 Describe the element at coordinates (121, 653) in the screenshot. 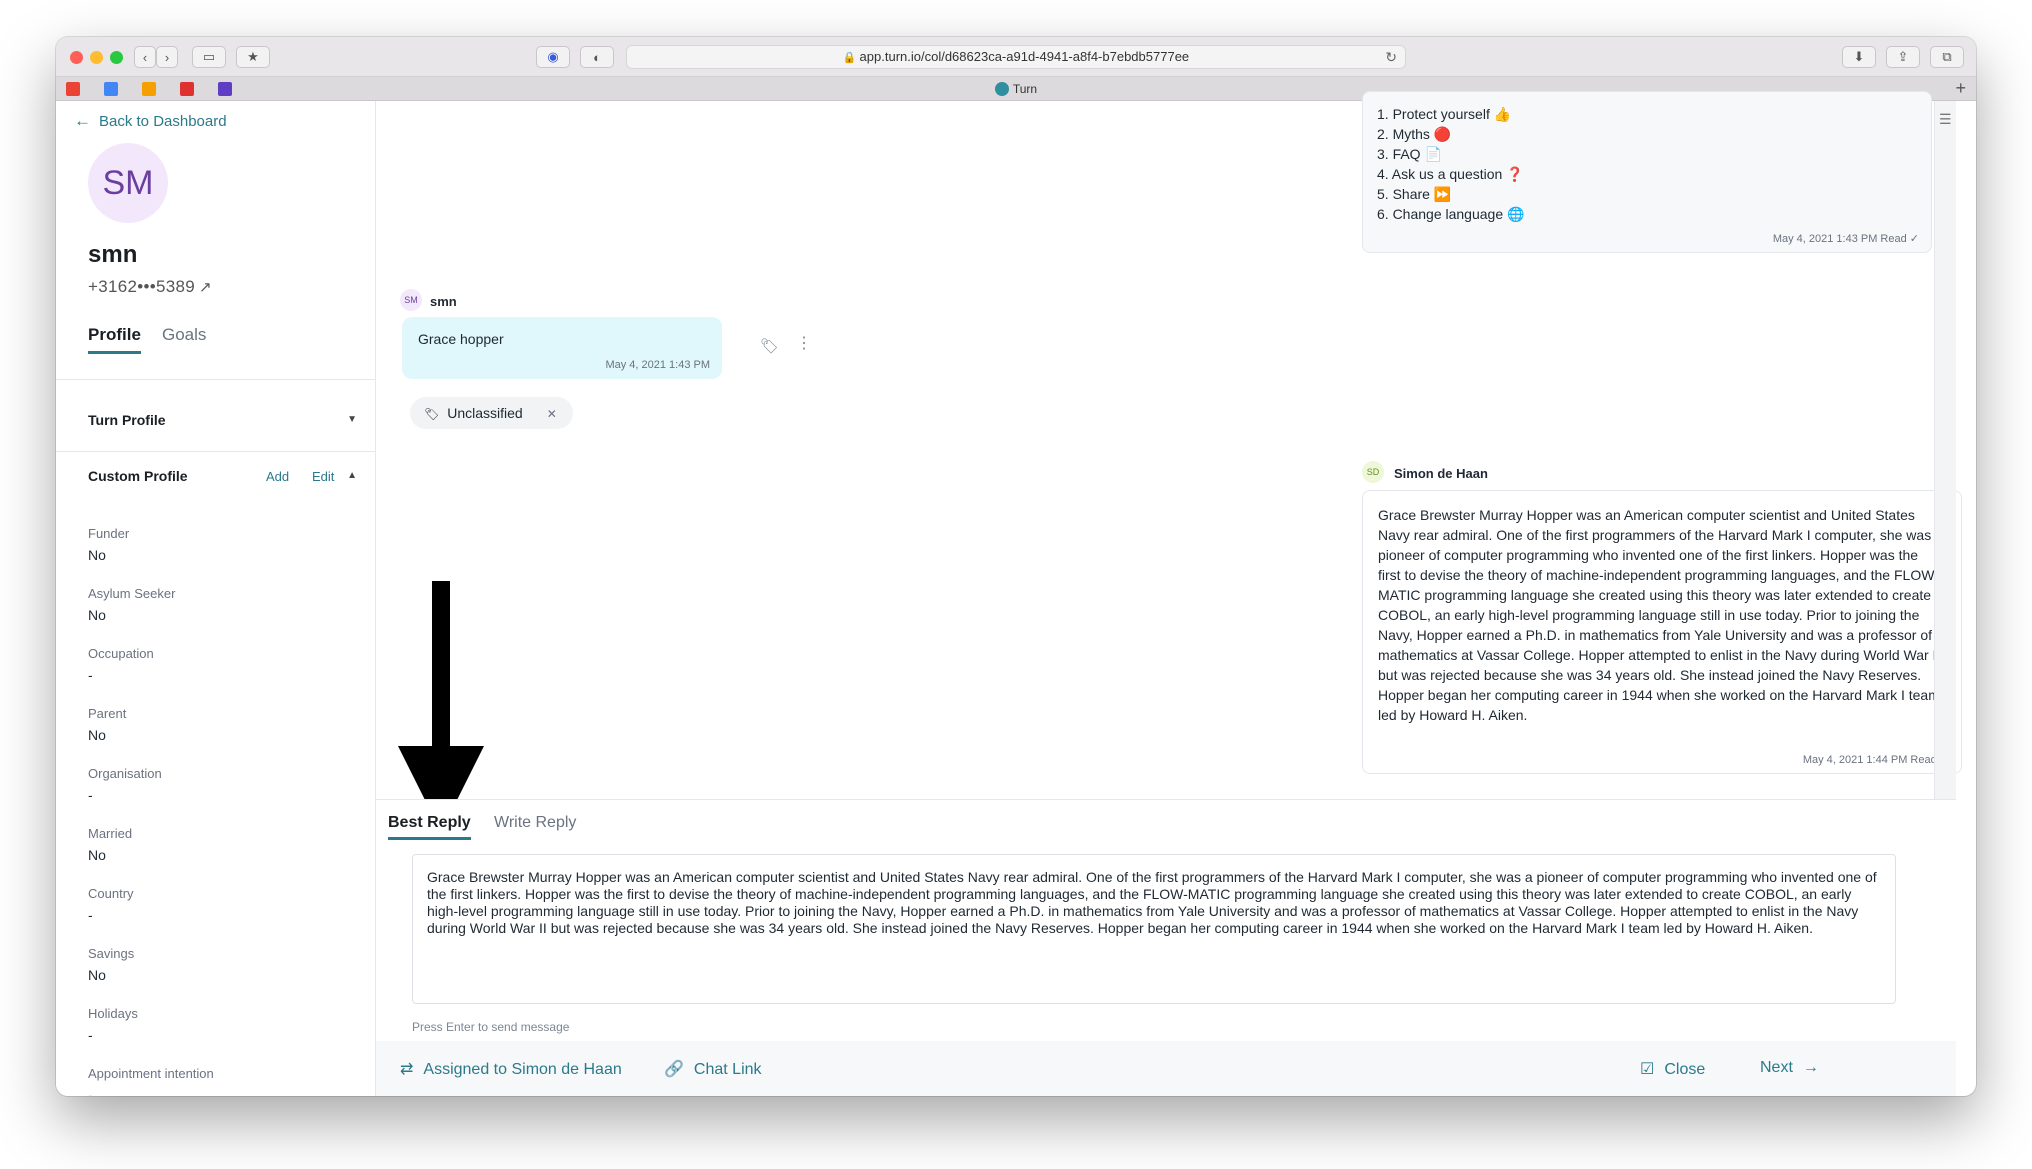

I see `field-label: Occupation` at that location.